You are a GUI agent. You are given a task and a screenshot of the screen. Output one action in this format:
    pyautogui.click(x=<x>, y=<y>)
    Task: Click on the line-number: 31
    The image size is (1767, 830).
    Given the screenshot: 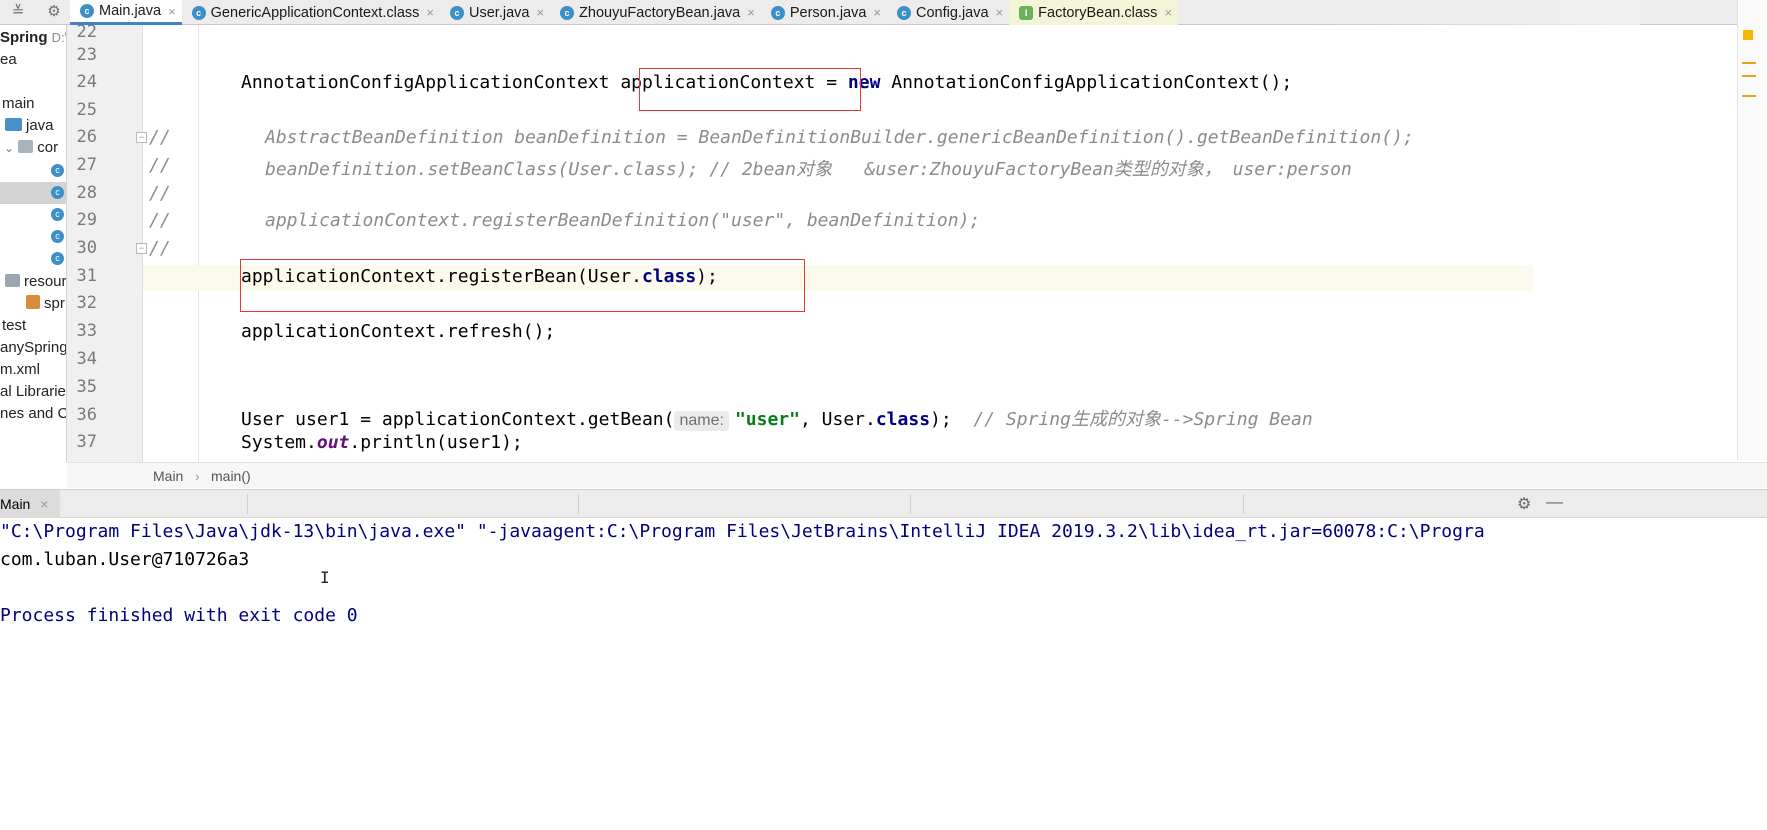 What is the action you would take?
    pyautogui.click(x=86, y=276)
    